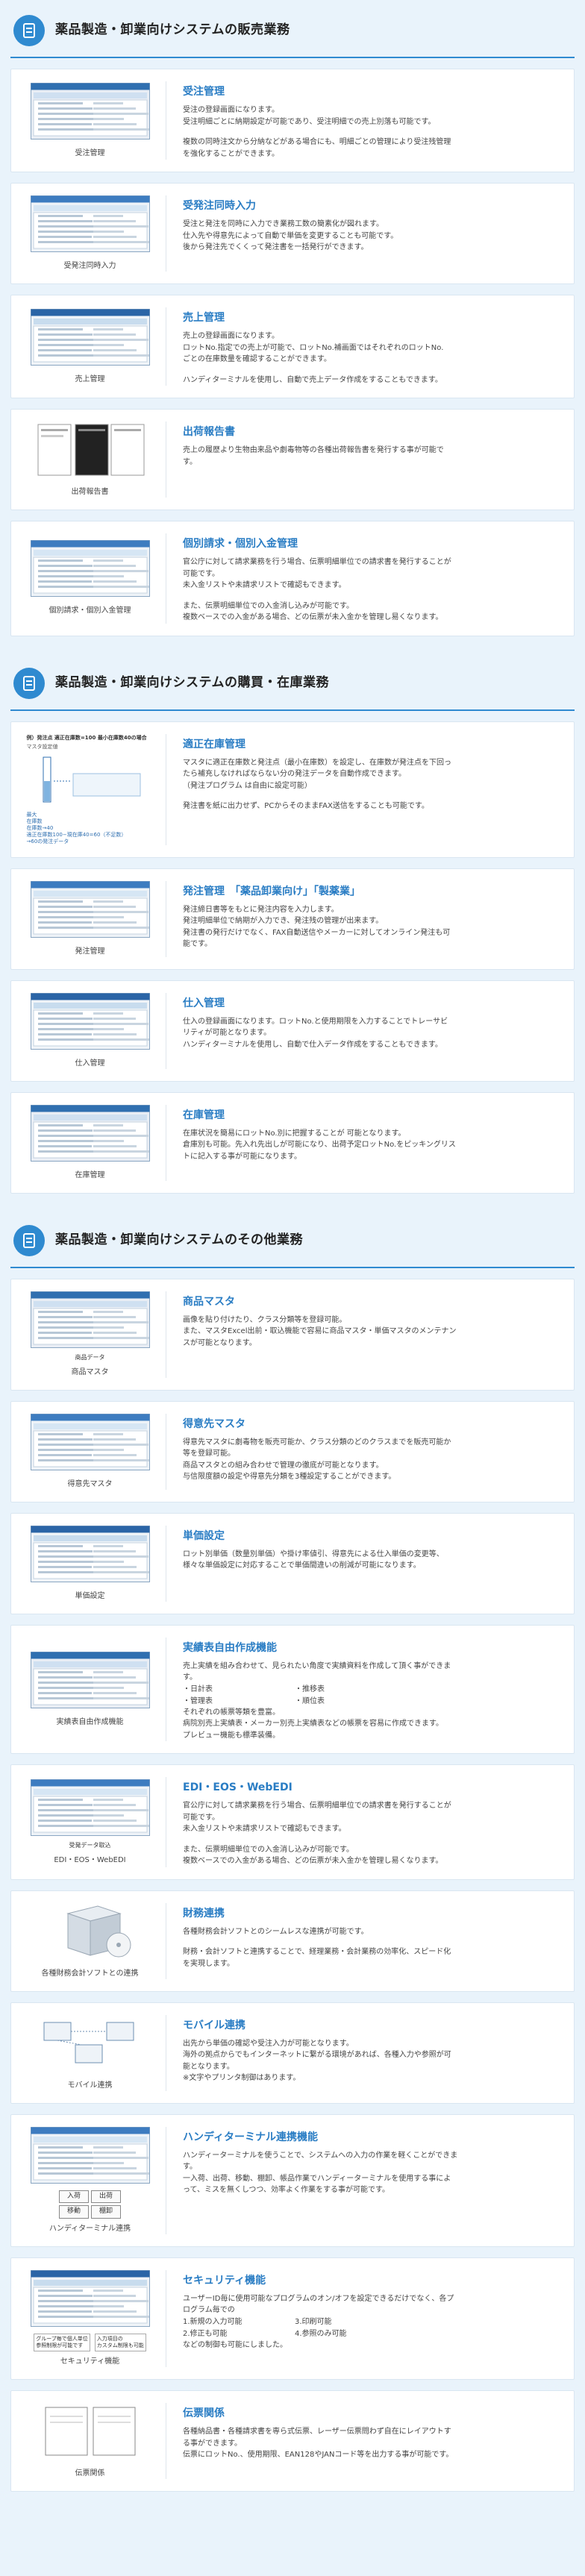 The height and width of the screenshot is (2576, 585). What do you see at coordinates (265, 1319) in the screenshot?
I see `description-line: 画像を貼り付けたり、クラス分類等を登録可能。` at bounding box center [265, 1319].